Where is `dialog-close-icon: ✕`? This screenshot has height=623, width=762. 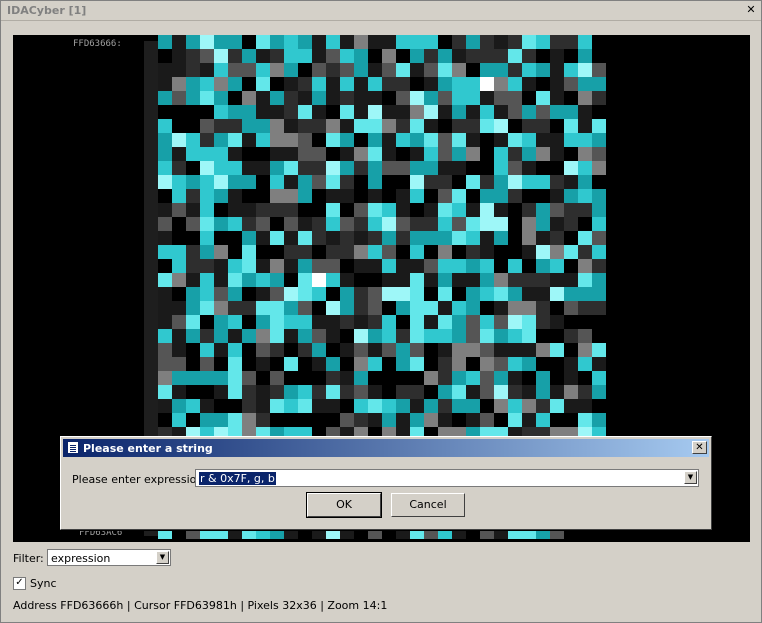
dialog-close-icon: ✕ is located at coordinates (699, 447).